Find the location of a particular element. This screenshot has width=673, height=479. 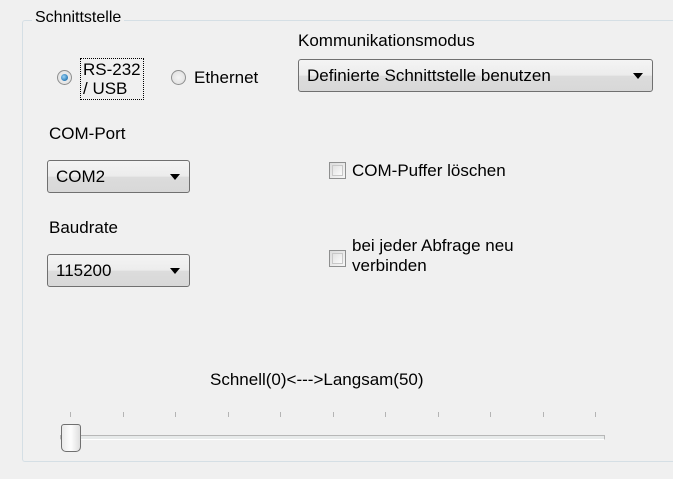

rs232-usb-label: RS-232 / USB is located at coordinates (112, 79).